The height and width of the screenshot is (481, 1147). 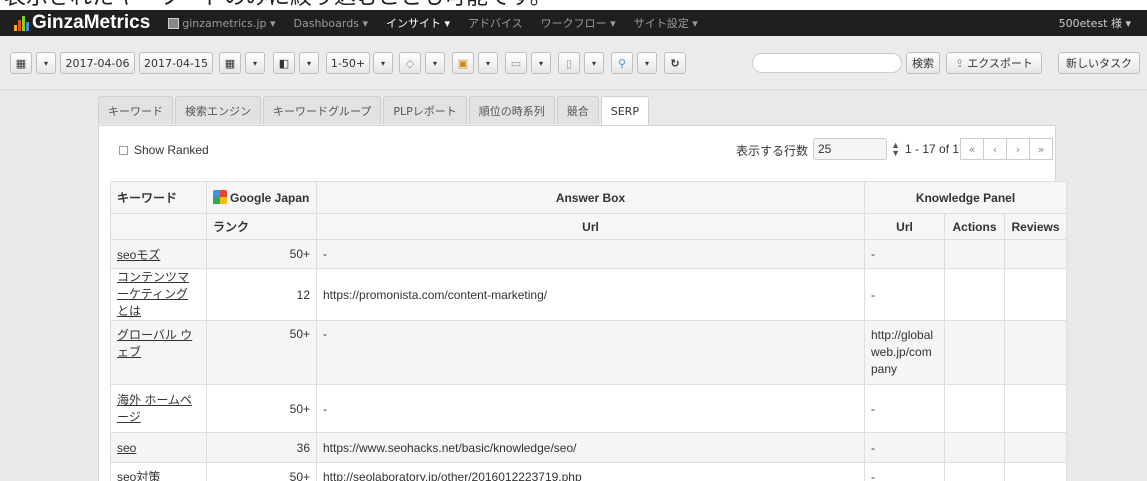 What do you see at coordinates (154, 408) in the screenshot?
I see `keyword-link: 海外 ホームページ` at bounding box center [154, 408].